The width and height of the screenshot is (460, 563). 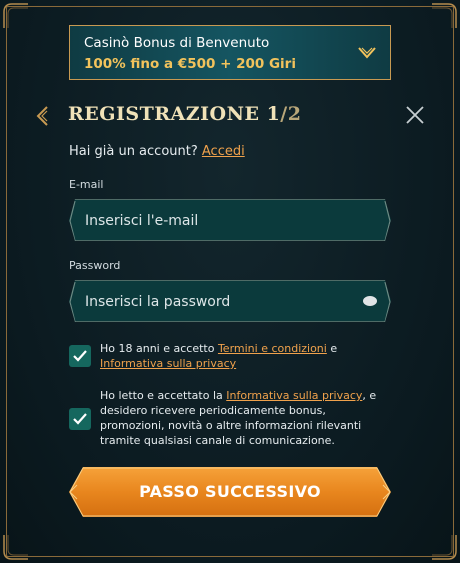 I want to click on page-title: REGISTRAZIONE 1/2, so click(x=184, y=114).